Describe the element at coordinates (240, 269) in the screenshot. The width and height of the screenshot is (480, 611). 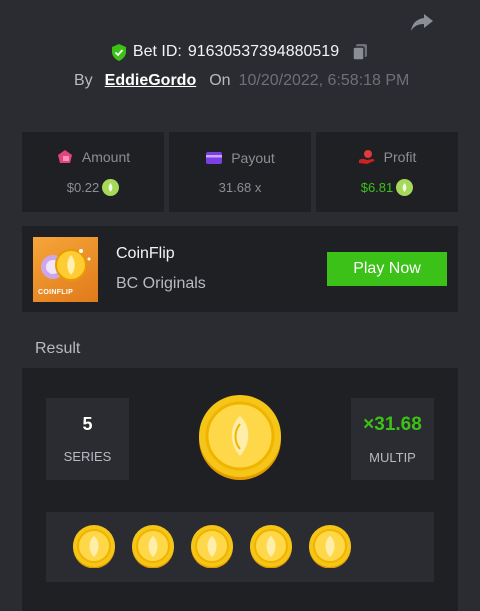
I see `game-card: COINFLIP CoinFlip BC Originals Play Now` at that location.